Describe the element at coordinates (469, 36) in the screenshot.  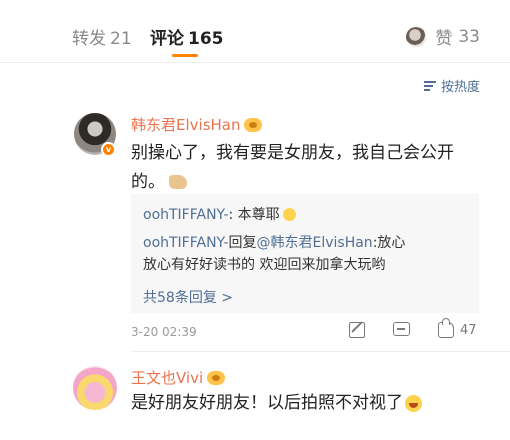
I see `tab-likes-count: 33` at that location.